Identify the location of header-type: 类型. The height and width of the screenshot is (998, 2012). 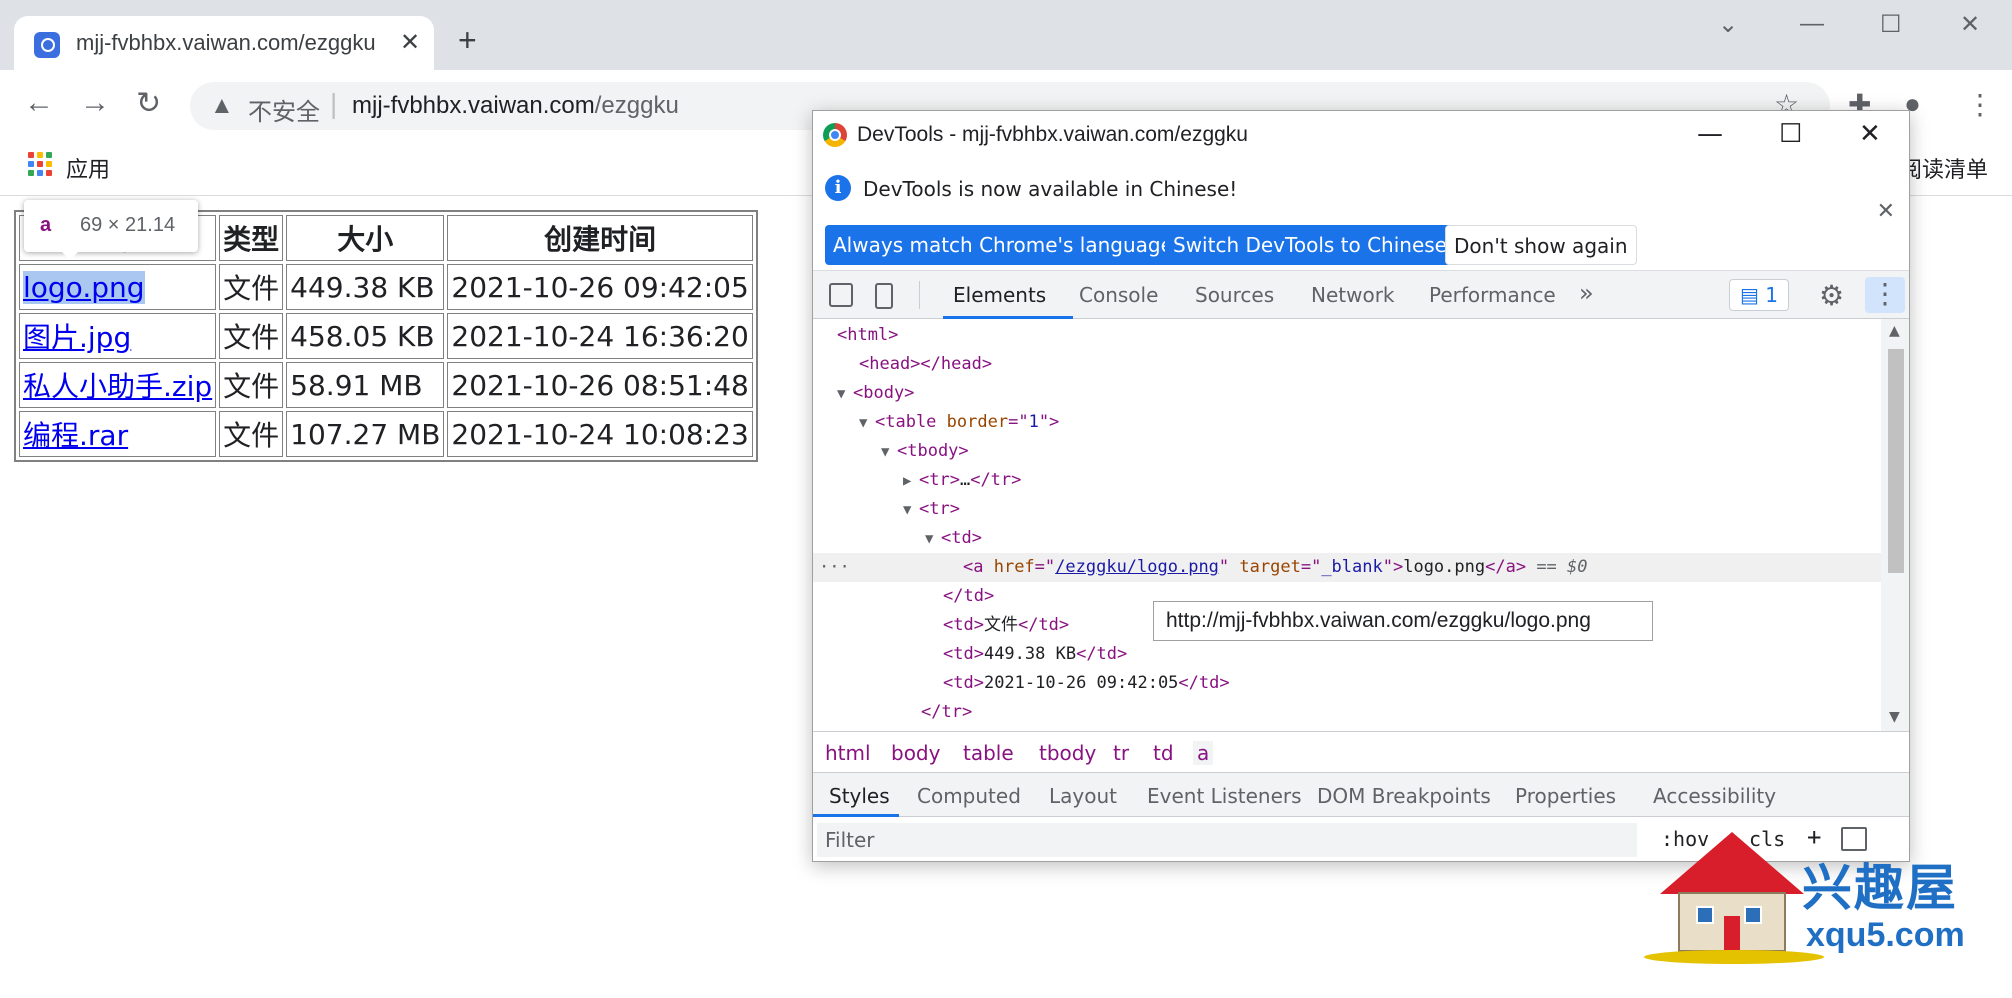
(251, 238).